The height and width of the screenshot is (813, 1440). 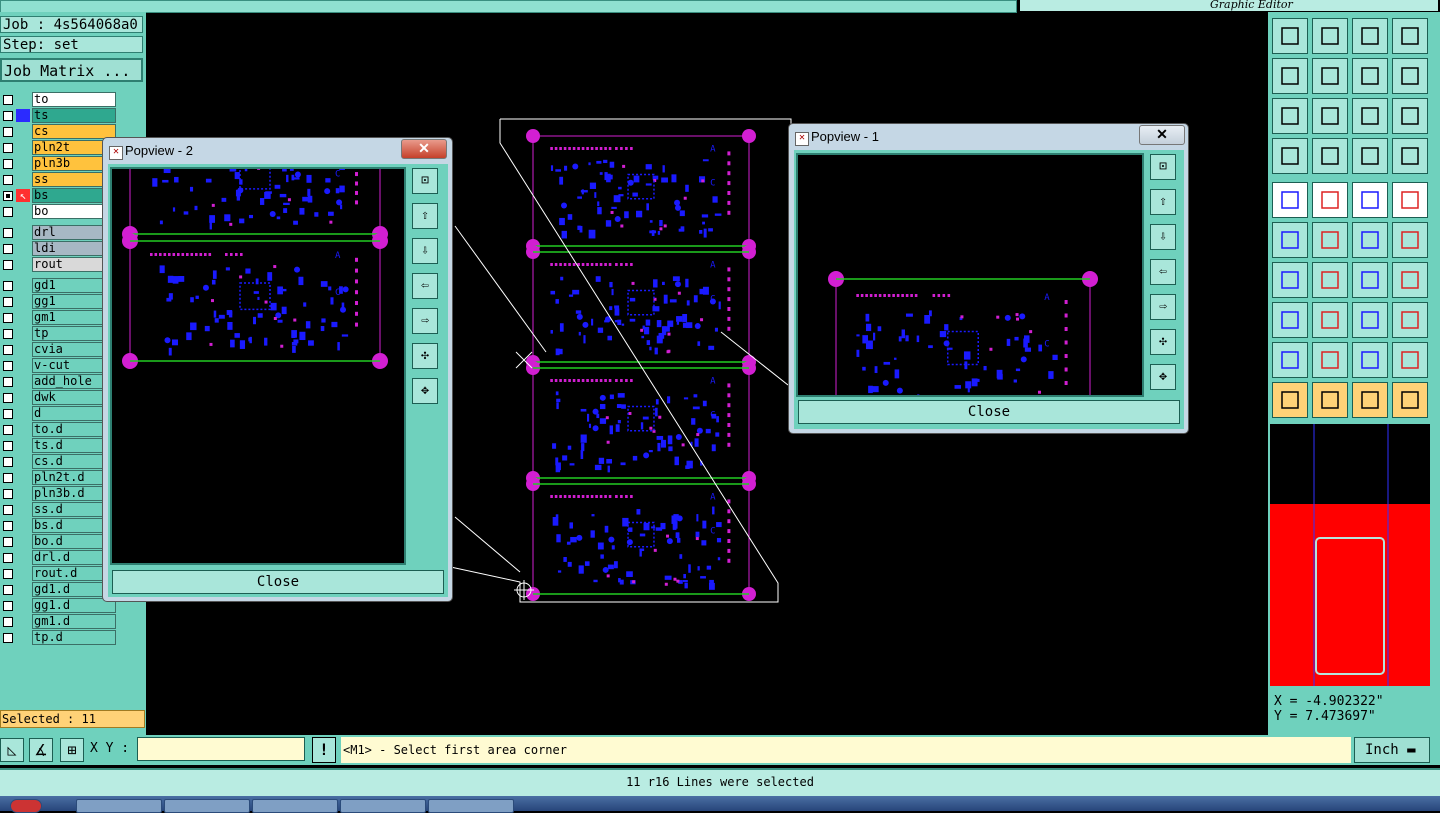 What do you see at coordinates (59, 249) in the screenshot?
I see `layer-row-ldi: ldi` at bounding box center [59, 249].